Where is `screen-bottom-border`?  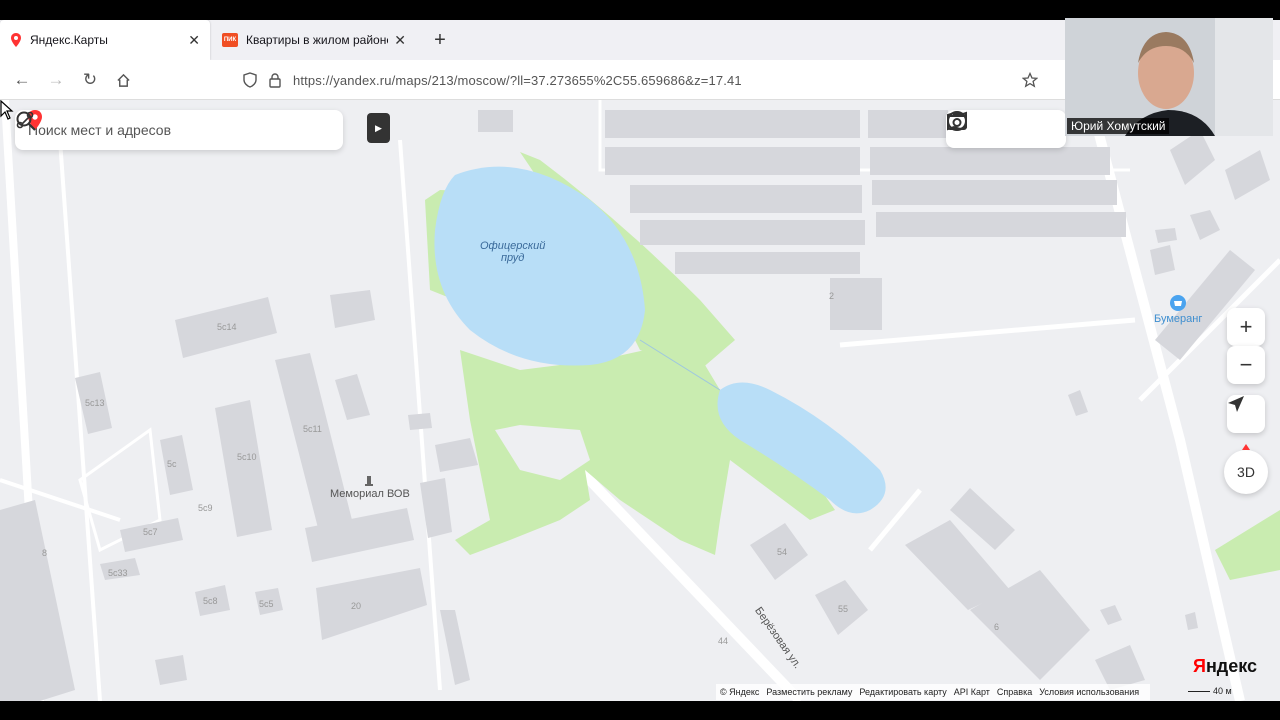
screen-bottom-border is located at coordinates (640, 710).